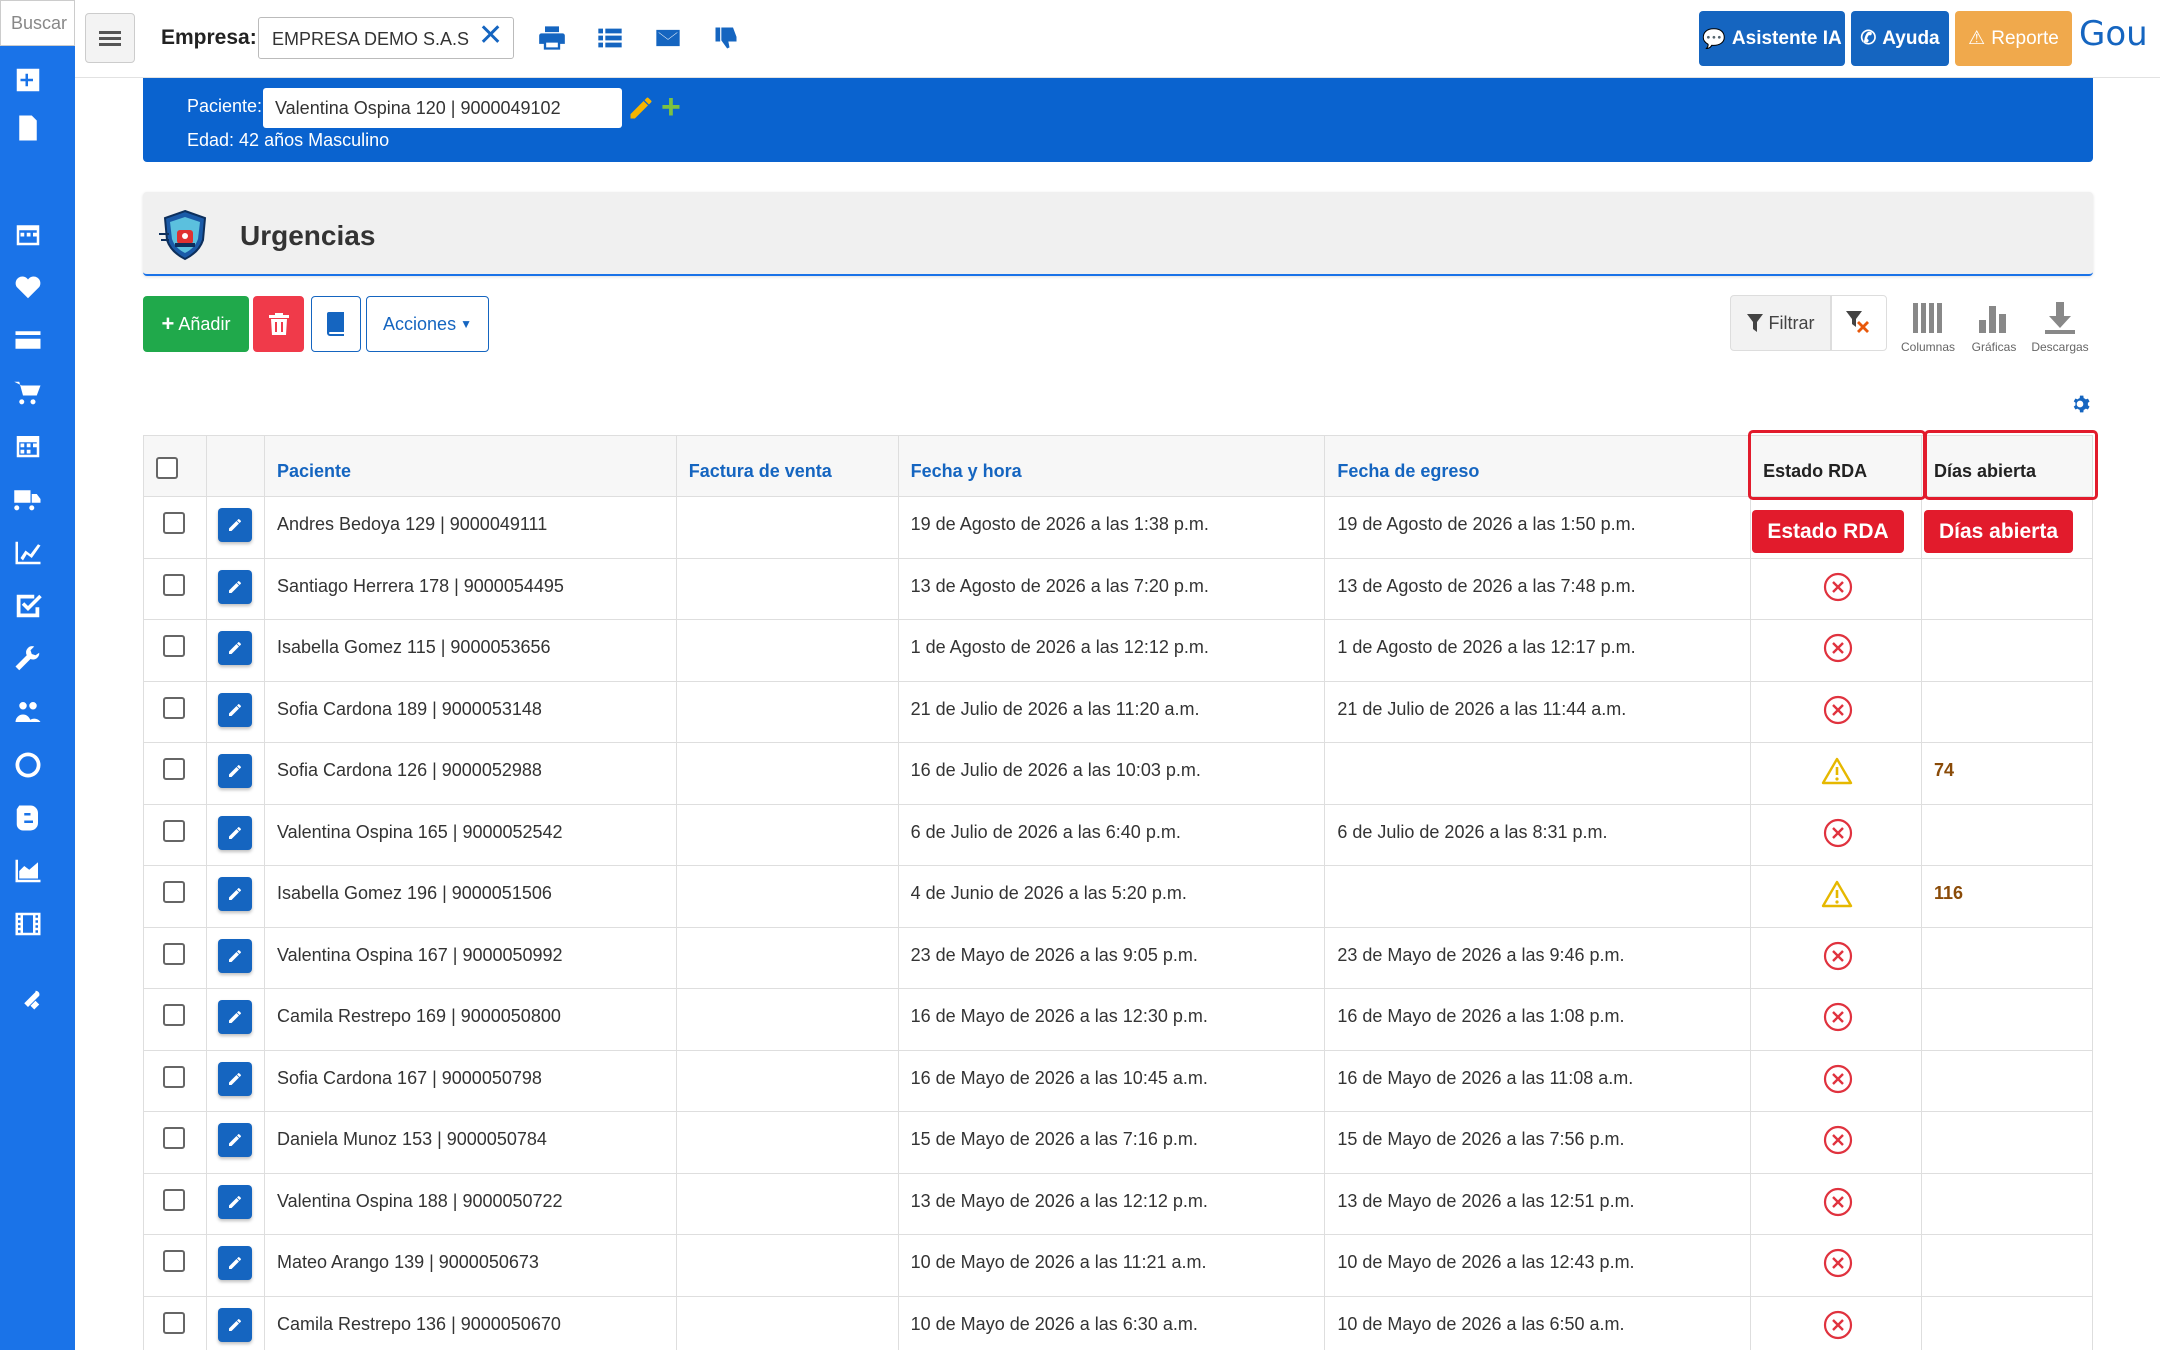 This screenshot has width=2160, height=1350. I want to click on users-icon, so click(28, 712).